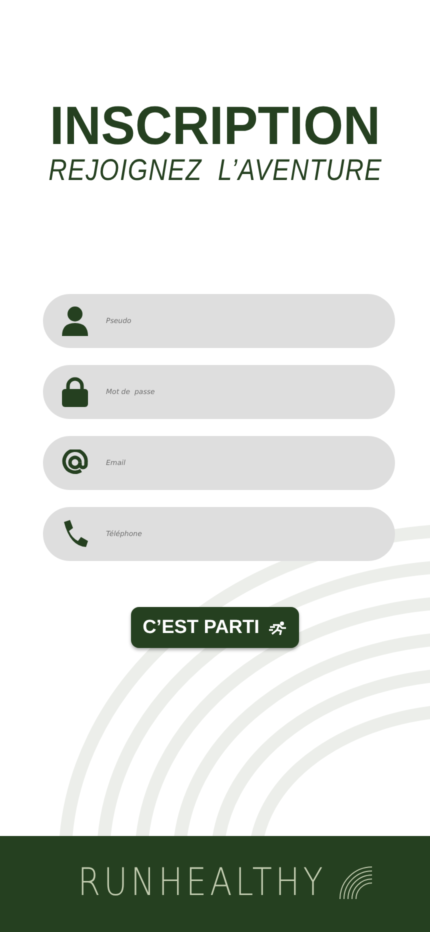 Image resolution: width=430 pixels, height=932 pixels. Describe the element at coordinates (356, 882) in the screenshot. I see `arcs-logo-icon` at that location.